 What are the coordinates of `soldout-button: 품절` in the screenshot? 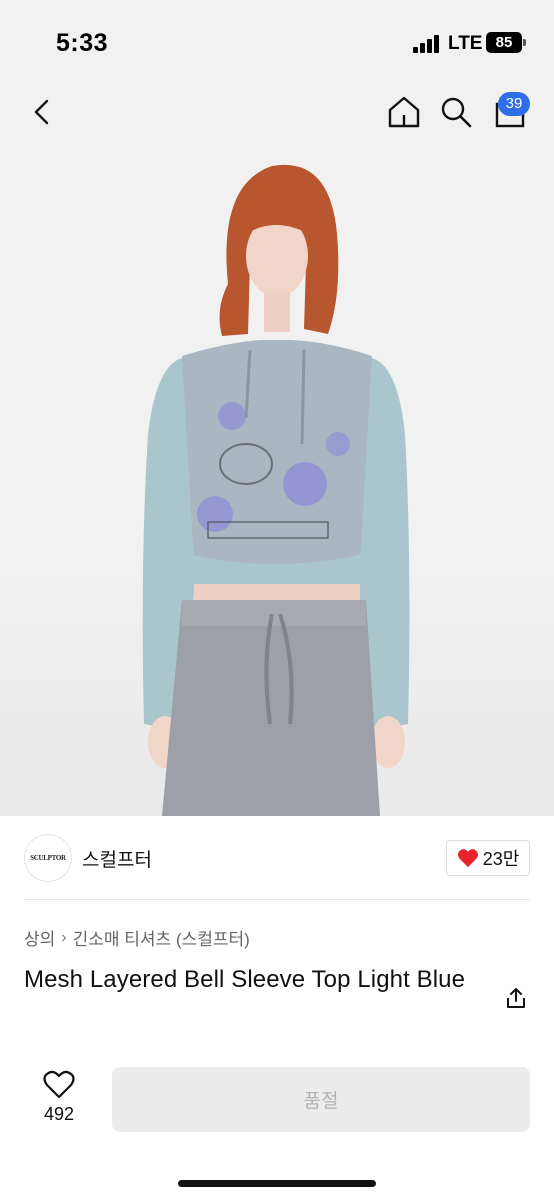 It's located at (321, 1099).